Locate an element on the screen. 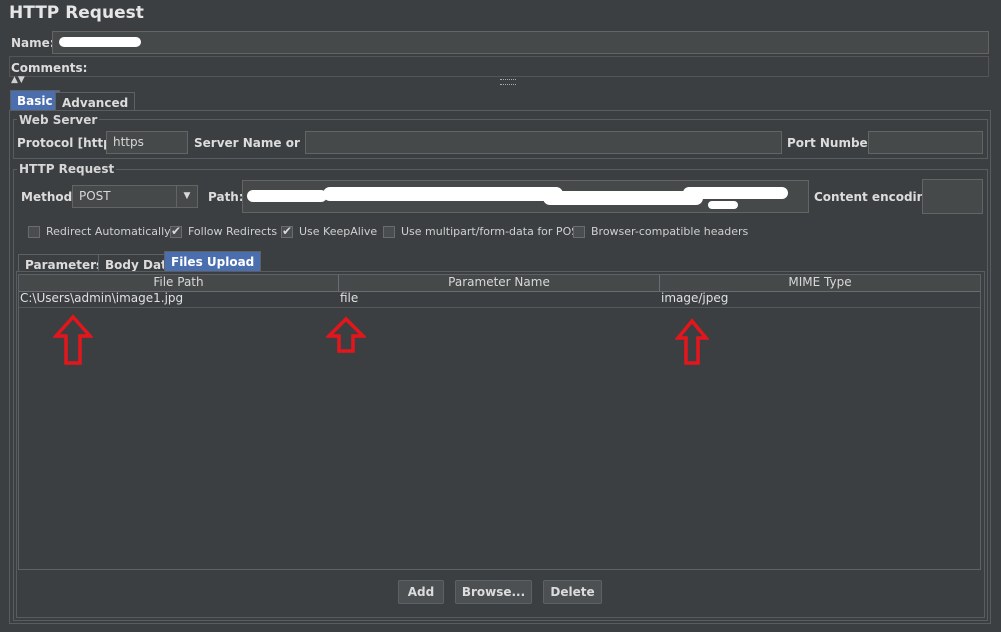  port-input is located at coordinates (925, 142).